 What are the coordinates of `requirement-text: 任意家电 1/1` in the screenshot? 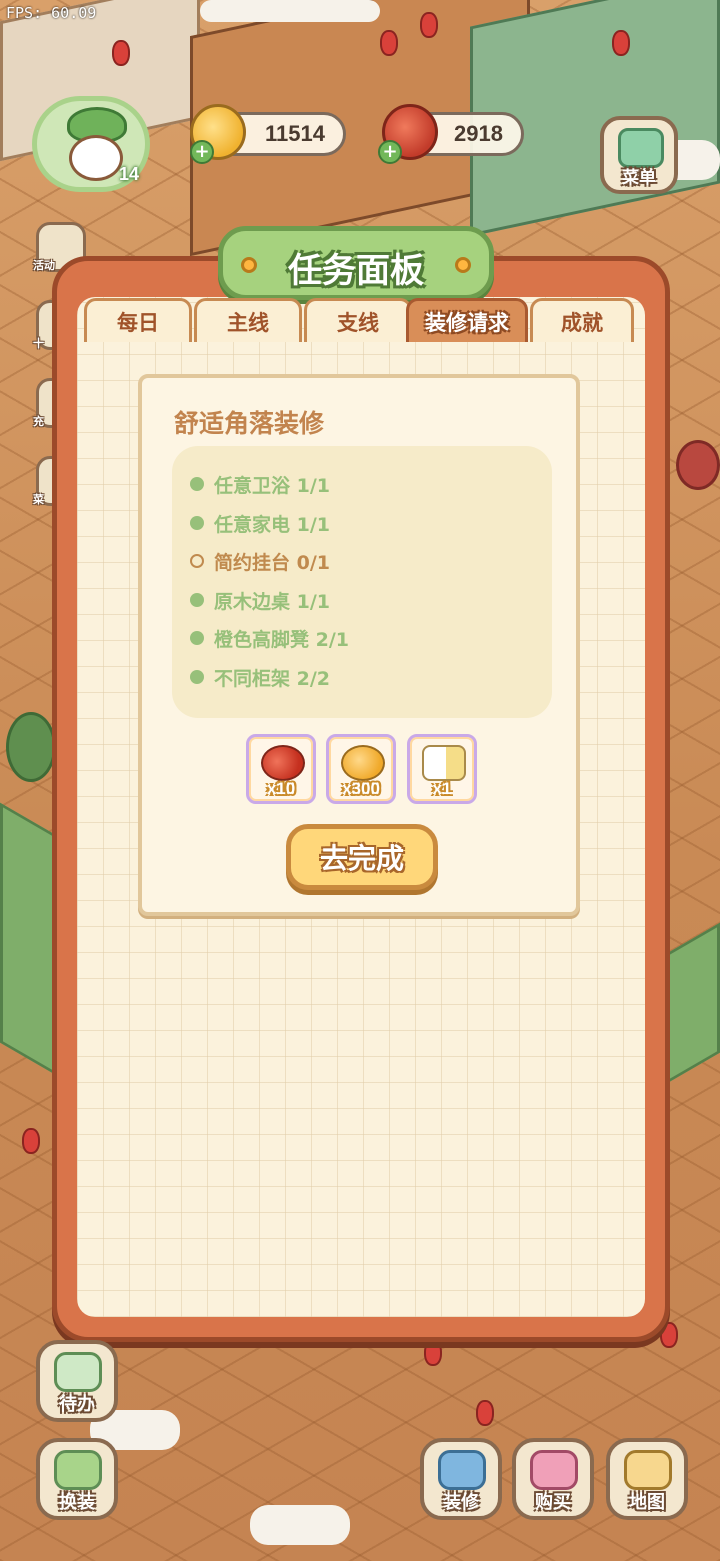 It's located at (272, 524).